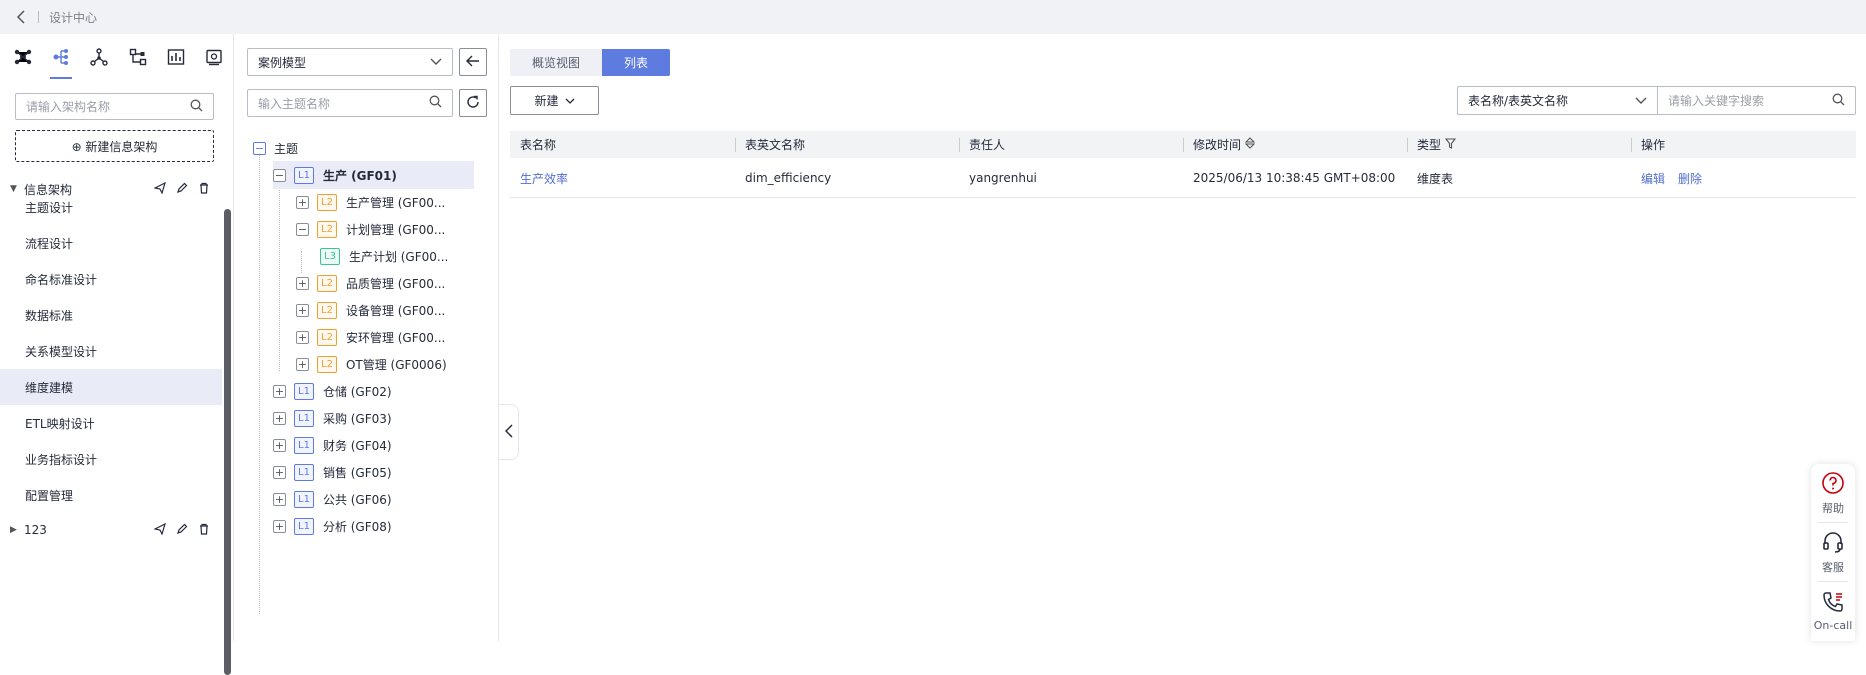  What do you see at coordinates (1294, 178) in the screenshot?
I see `table-cell-modified: 2025/06/13 10:38:45 GMT+08:00` at bounding box center [1294, 178].